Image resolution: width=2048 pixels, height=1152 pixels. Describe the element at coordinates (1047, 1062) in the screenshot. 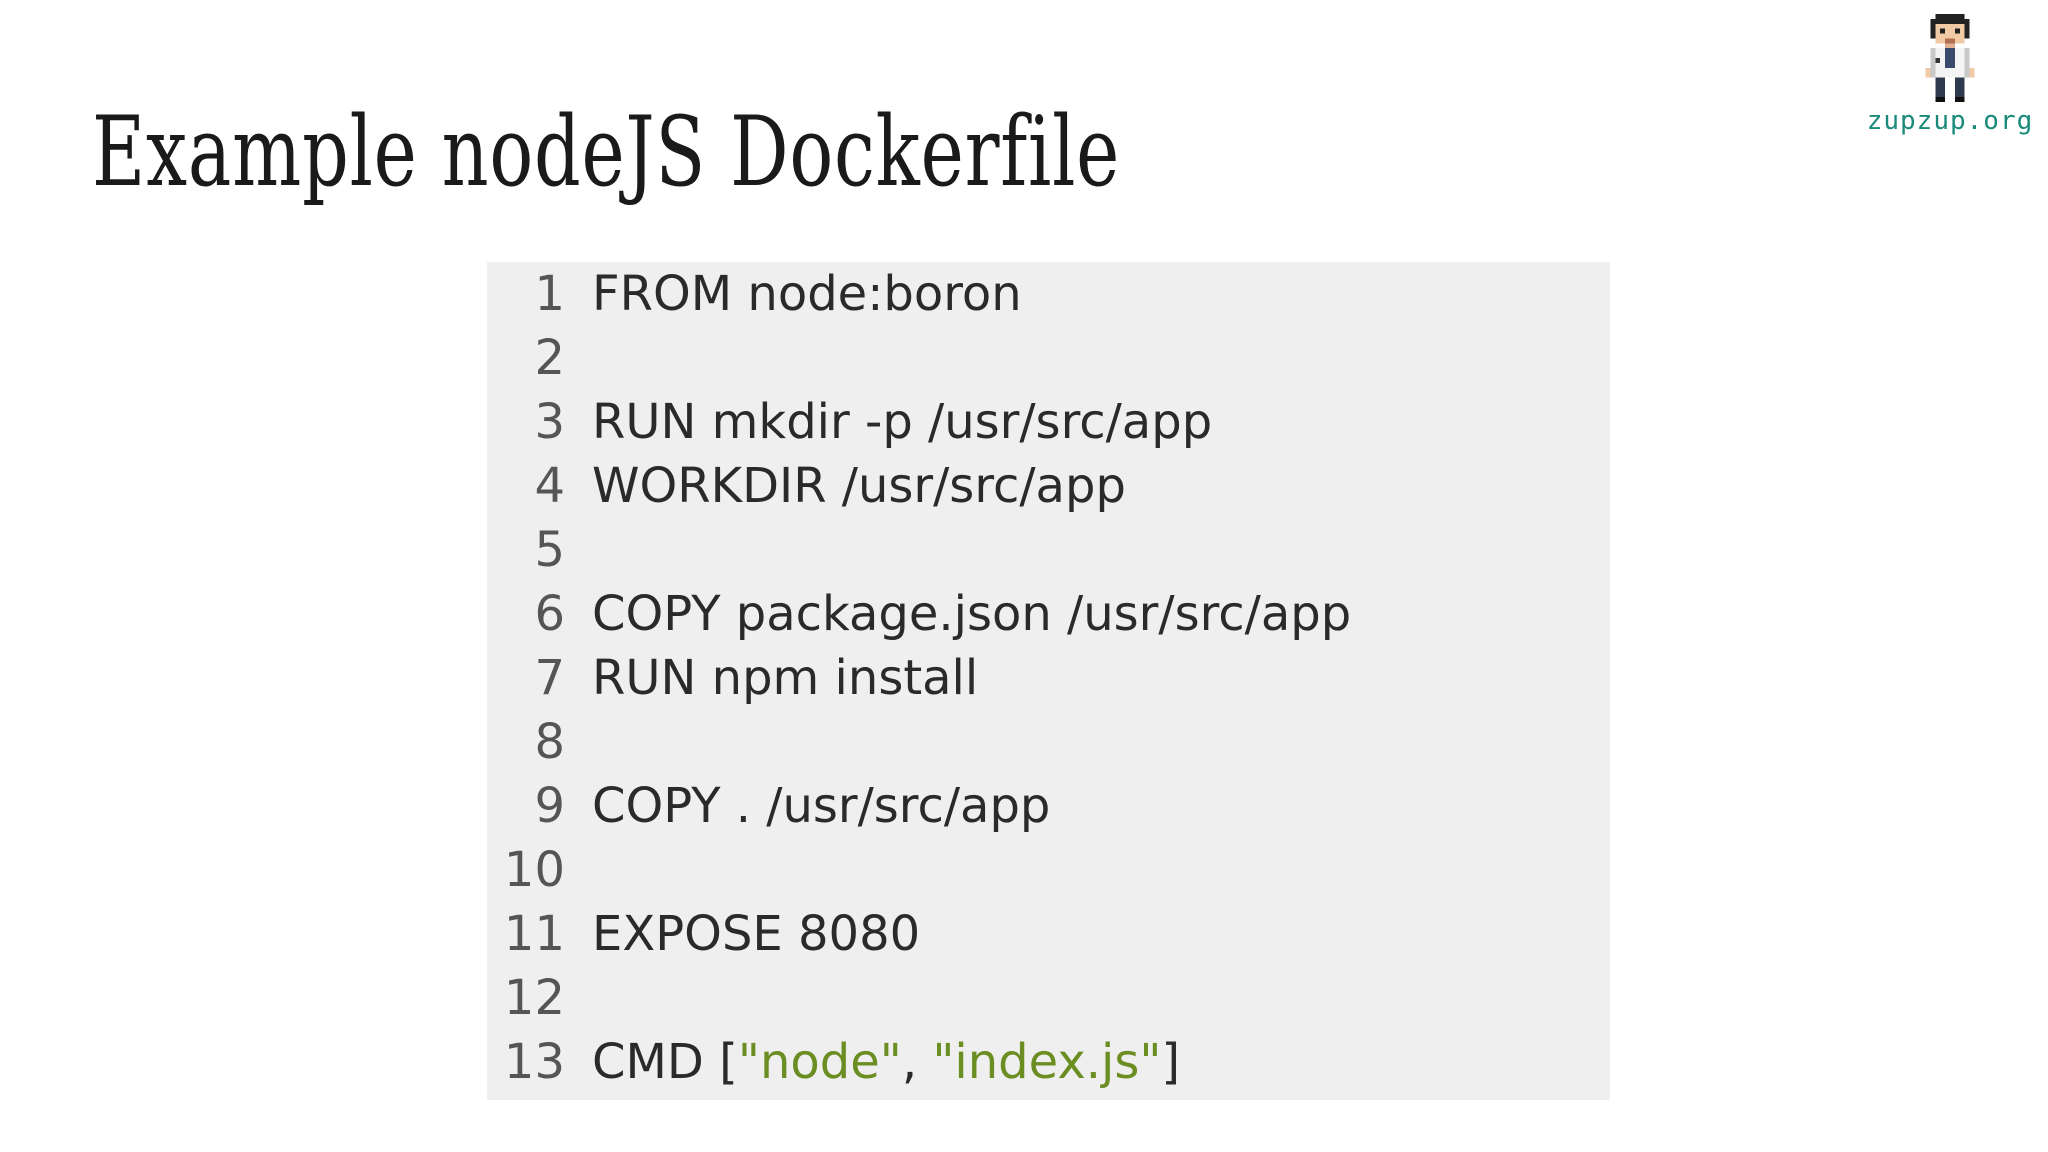

I see `string-token: "index.js"` at that location.